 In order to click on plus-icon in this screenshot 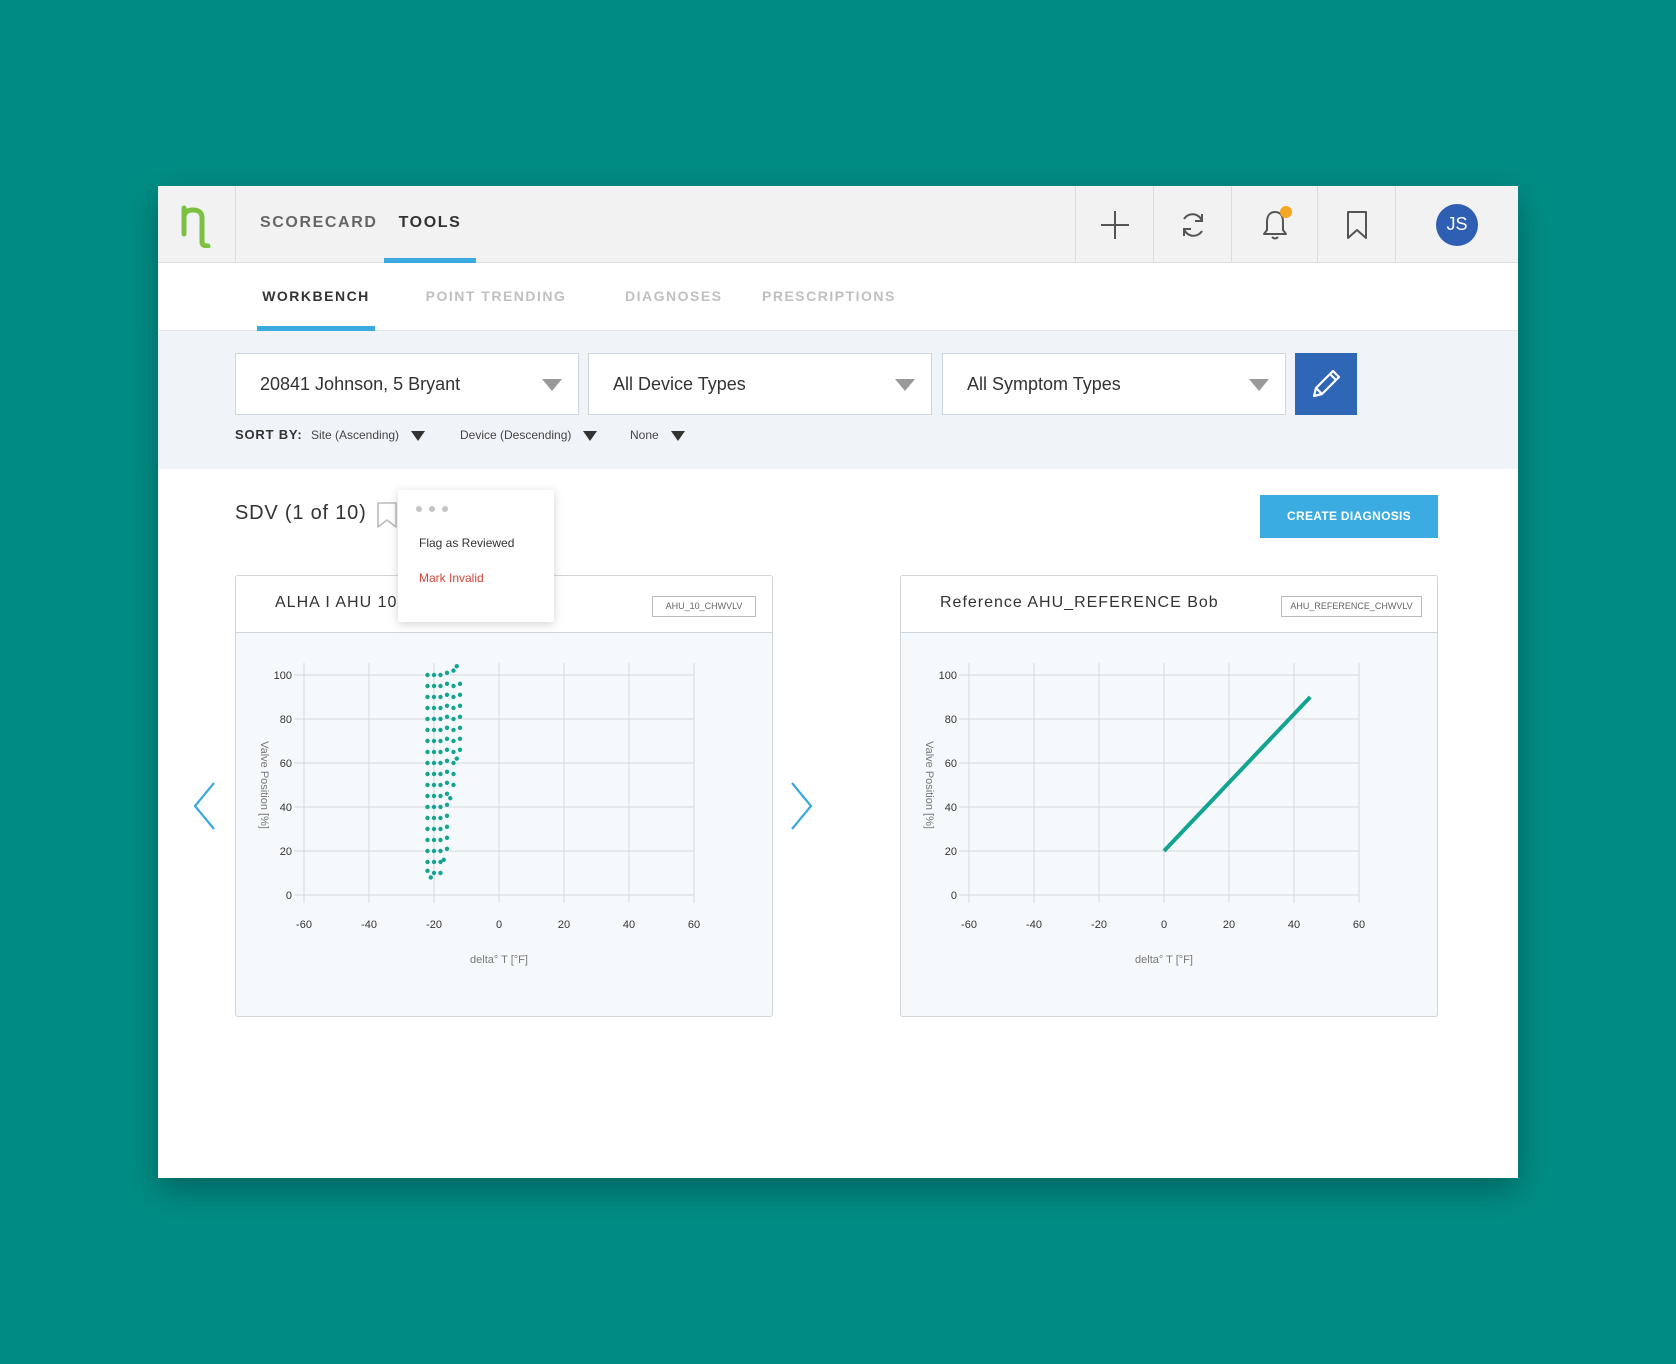, I will do `click(1114, 224)`.